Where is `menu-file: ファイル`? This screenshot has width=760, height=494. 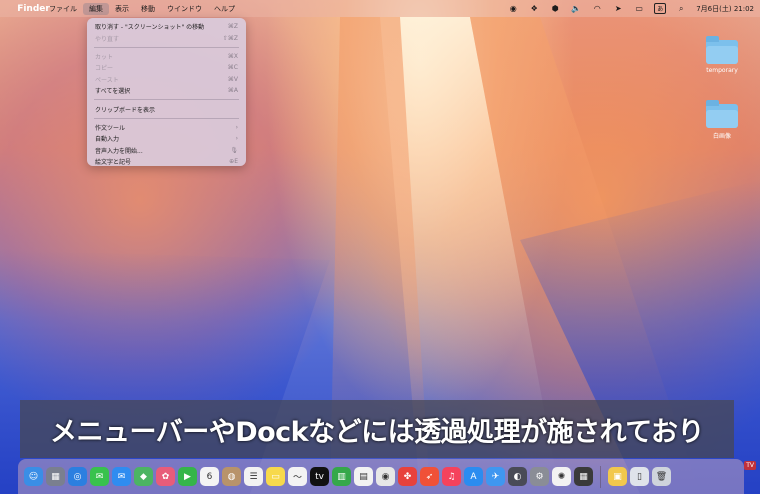
menu-file: ファイル is located at coordinates (63, 9).